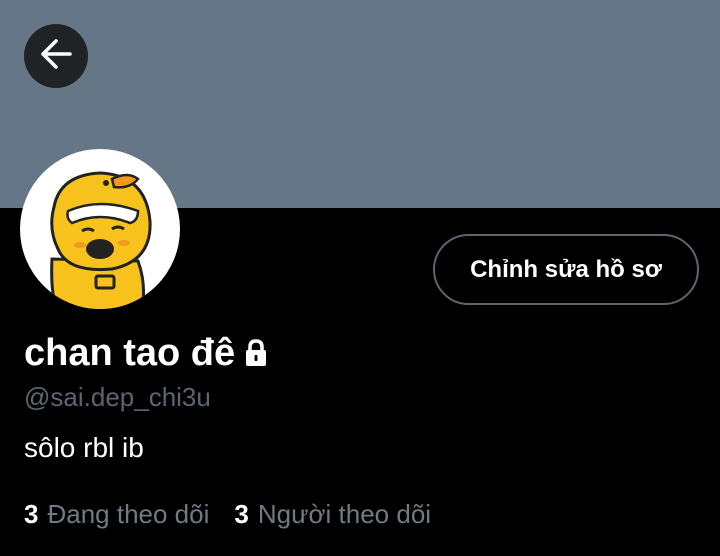 The width and height of the screenshot is (720, 556). Describe the element at coordinates (31, 514) in the screenshot. I see `following-count: 3` at that location.